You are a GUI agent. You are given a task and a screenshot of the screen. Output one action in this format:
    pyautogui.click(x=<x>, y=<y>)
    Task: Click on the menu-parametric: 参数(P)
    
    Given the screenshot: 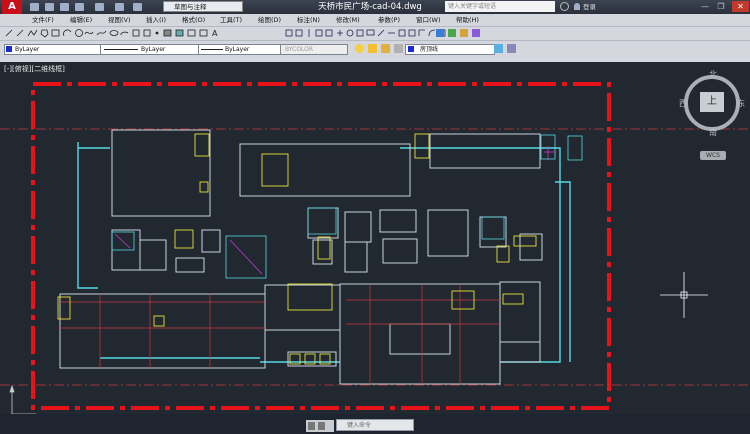 What is the action you would take?
    pyautogui.click(x=389, y=20)
    